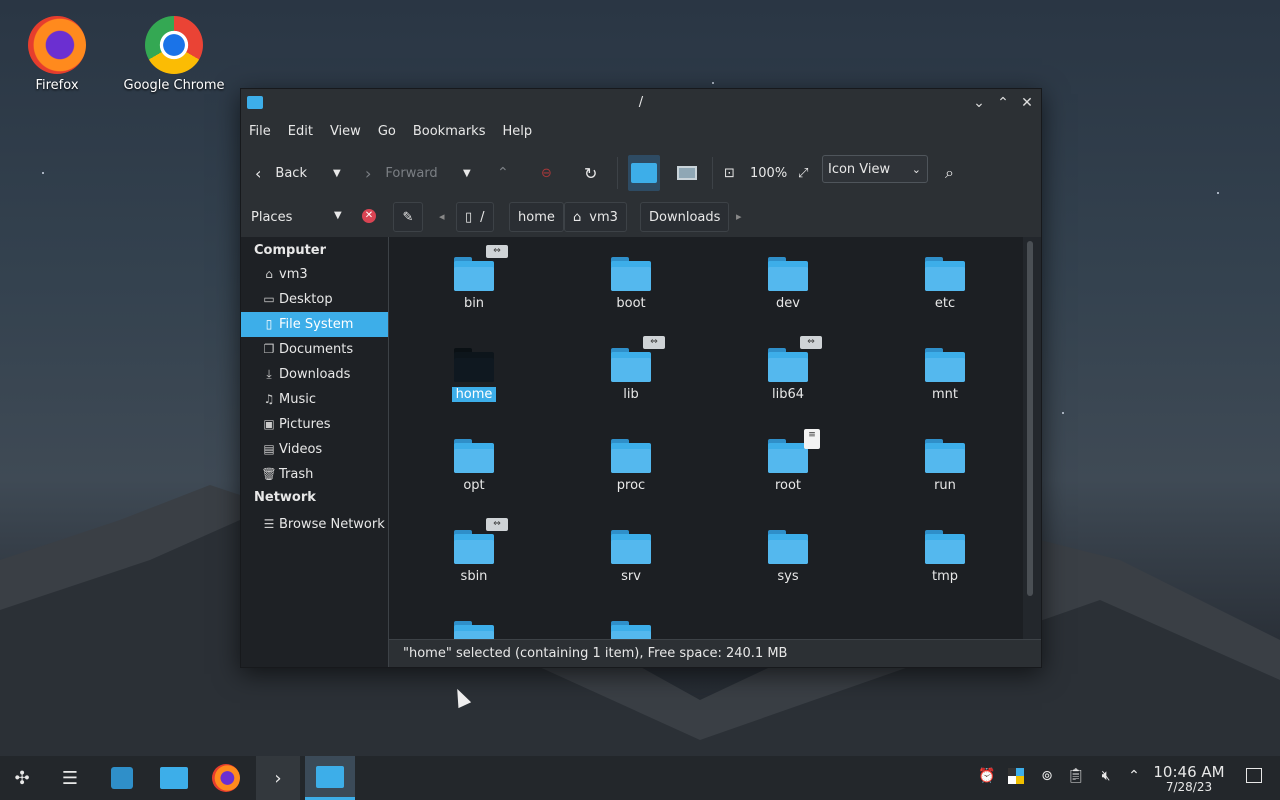 The width and height of the screenshot is (1280, 800). Describe the element at coordinates (474, 394) in the screenshot. I see `file-name: home` at that location.